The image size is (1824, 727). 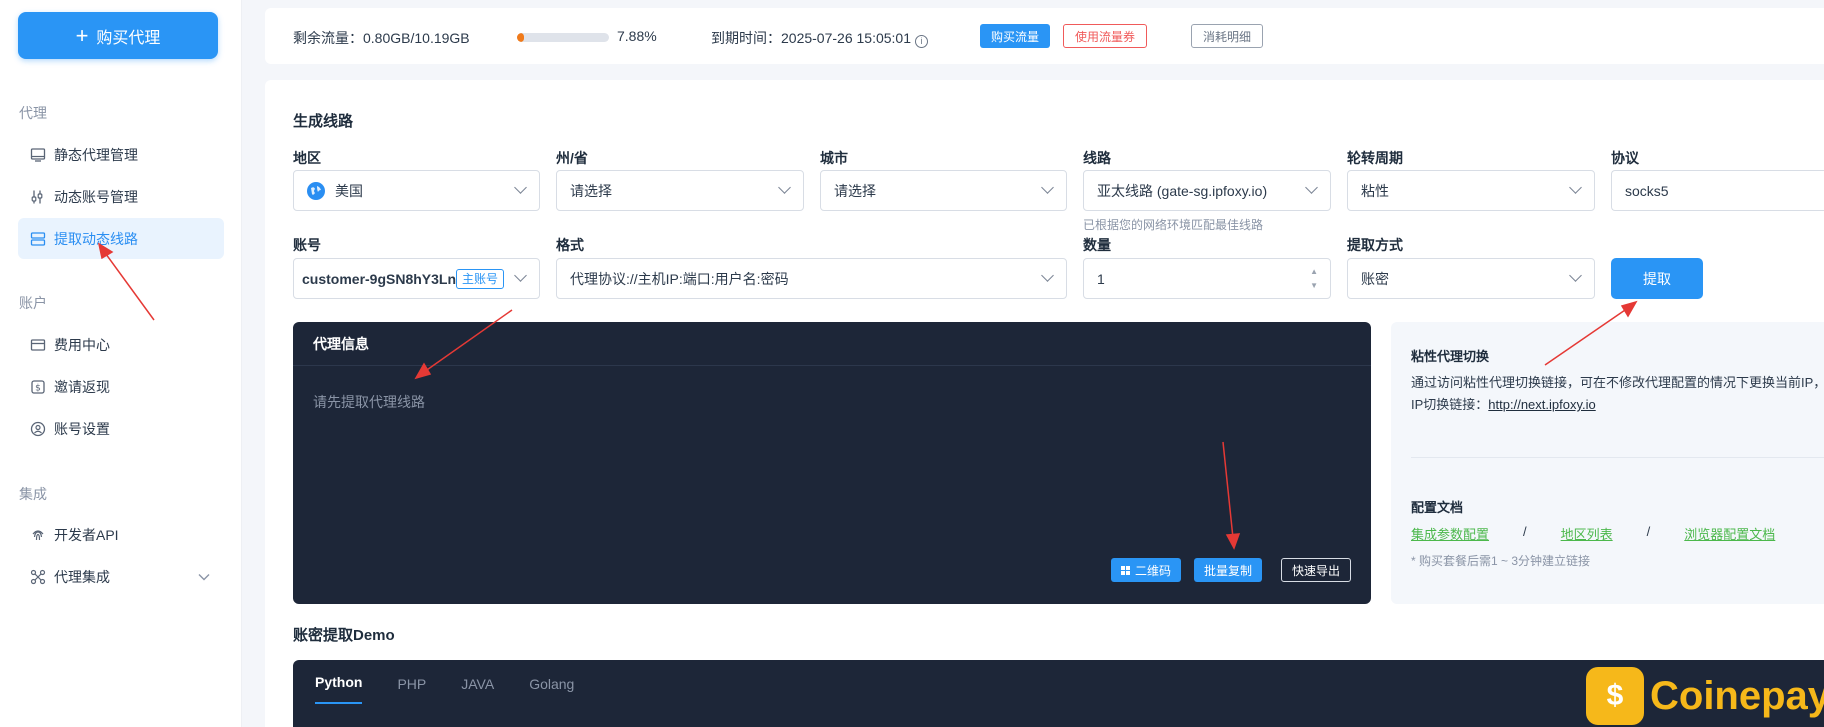 What do you see at coordinates (307, 245) in the screenshot?
I see `account-label: 账号` at bounding box center [307, 245].